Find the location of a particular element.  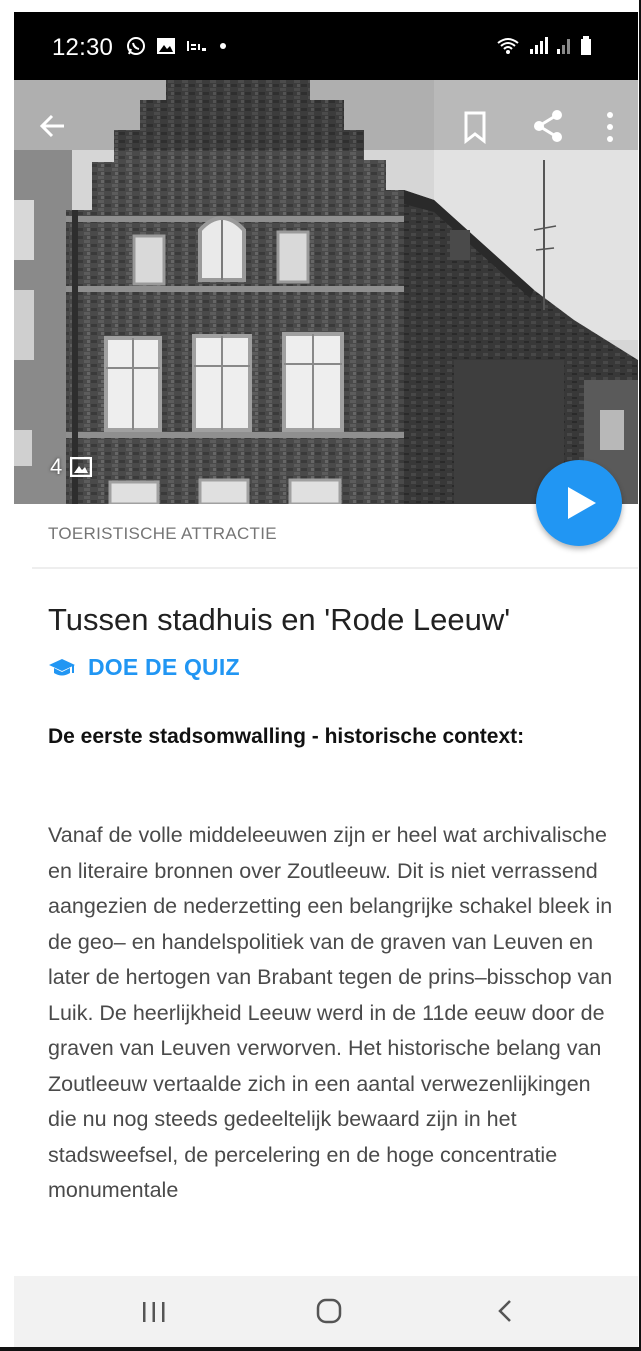

wifi-icon is located at coordinates (508, 46).